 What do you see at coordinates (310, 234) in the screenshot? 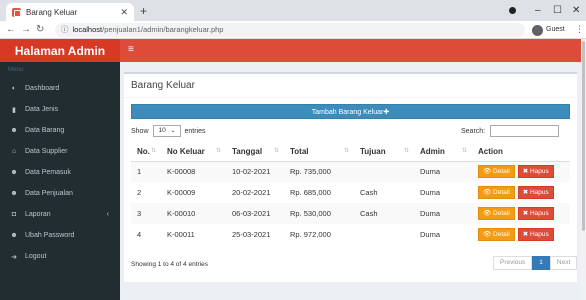
I see `cell-total: Rp. 972,000` at bounding box center [310, 234].